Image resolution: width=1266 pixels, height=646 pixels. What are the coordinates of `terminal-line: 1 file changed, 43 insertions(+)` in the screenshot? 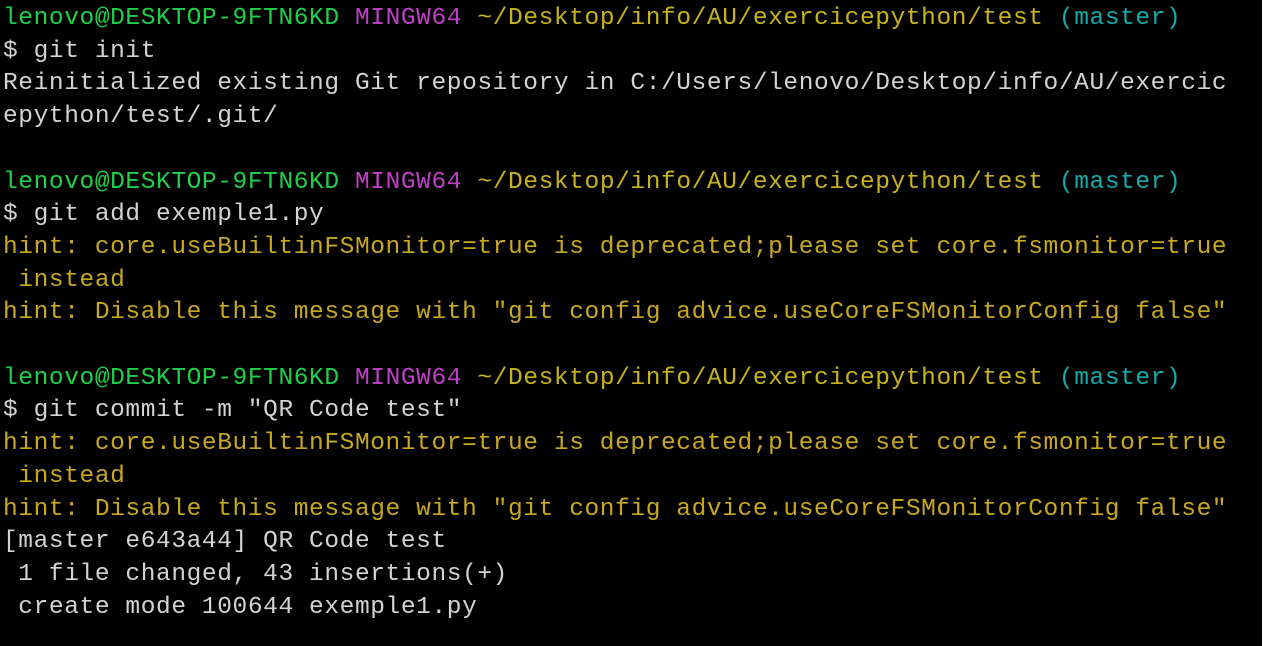 It's located at (255, 575).